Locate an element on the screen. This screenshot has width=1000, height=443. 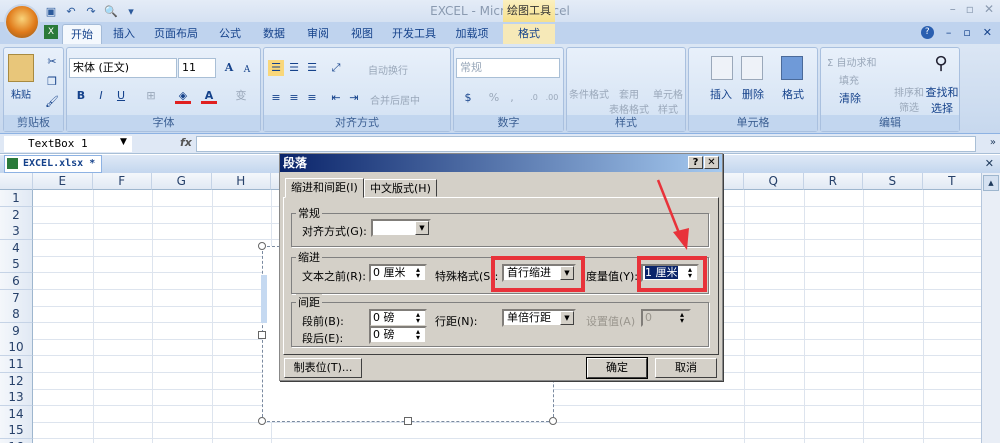
tab-addins: 加载项 is located at coordinates (472, 34).